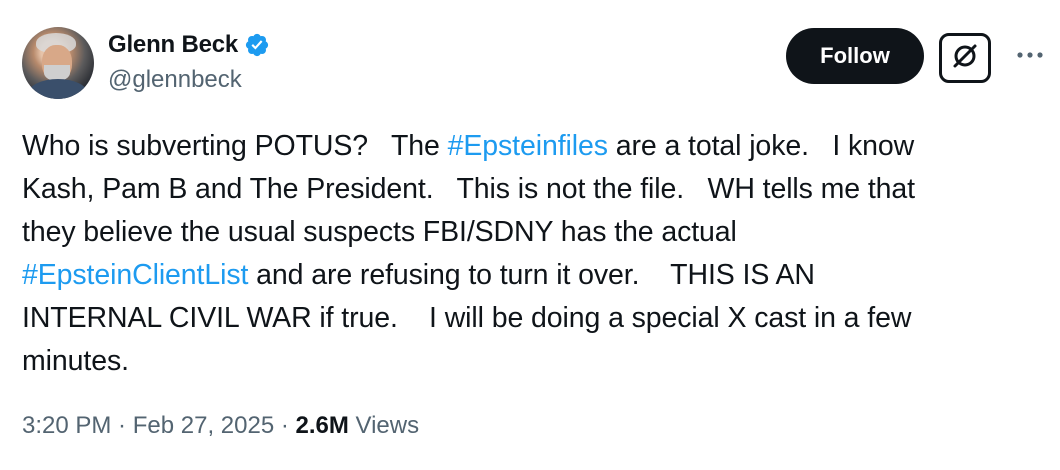 Image resolution: width=1060 pixels, height=470 pixels. I want to click on tweet-line: minutes., so click(522, 361).